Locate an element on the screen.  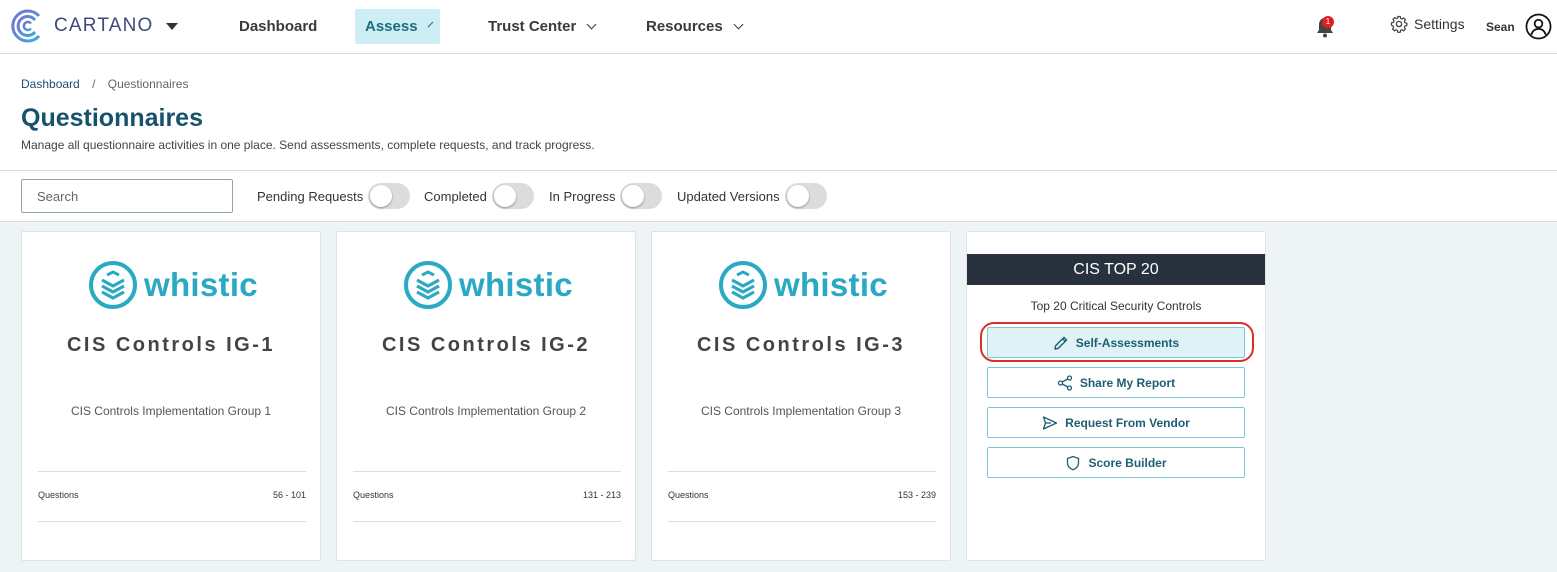
settings-button: Settings is located at coordinates (1427, 24).